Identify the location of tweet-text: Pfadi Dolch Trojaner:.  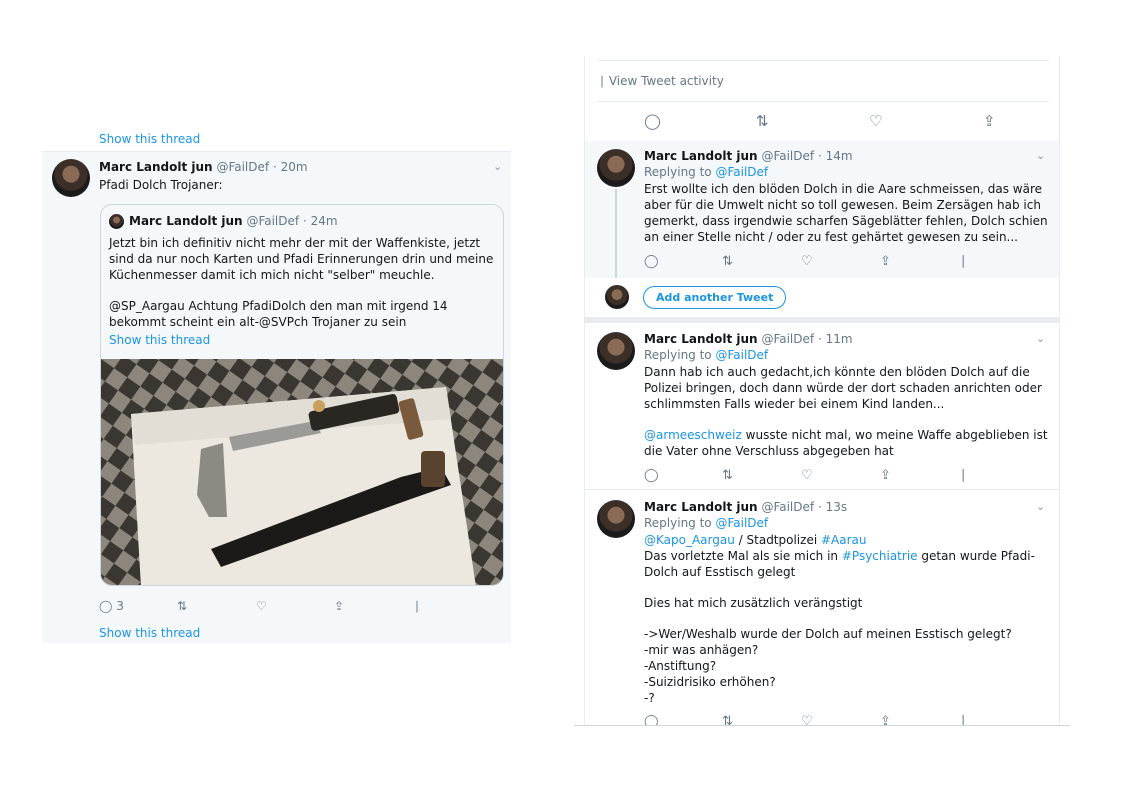
(161, 185).